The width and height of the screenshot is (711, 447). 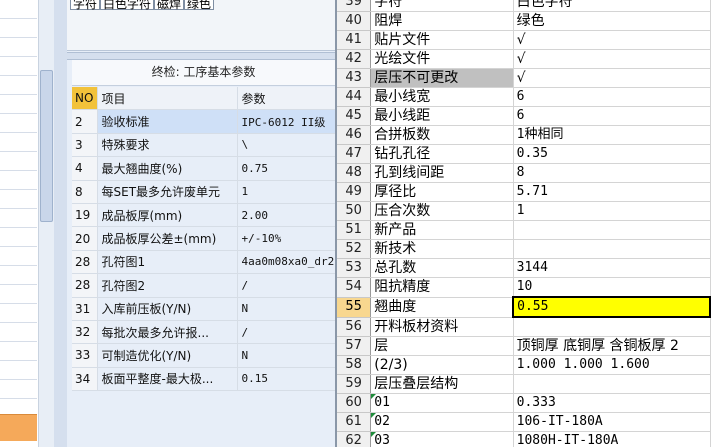 I want to click on grid-cell-no: 20, so click(x=85, y=238).